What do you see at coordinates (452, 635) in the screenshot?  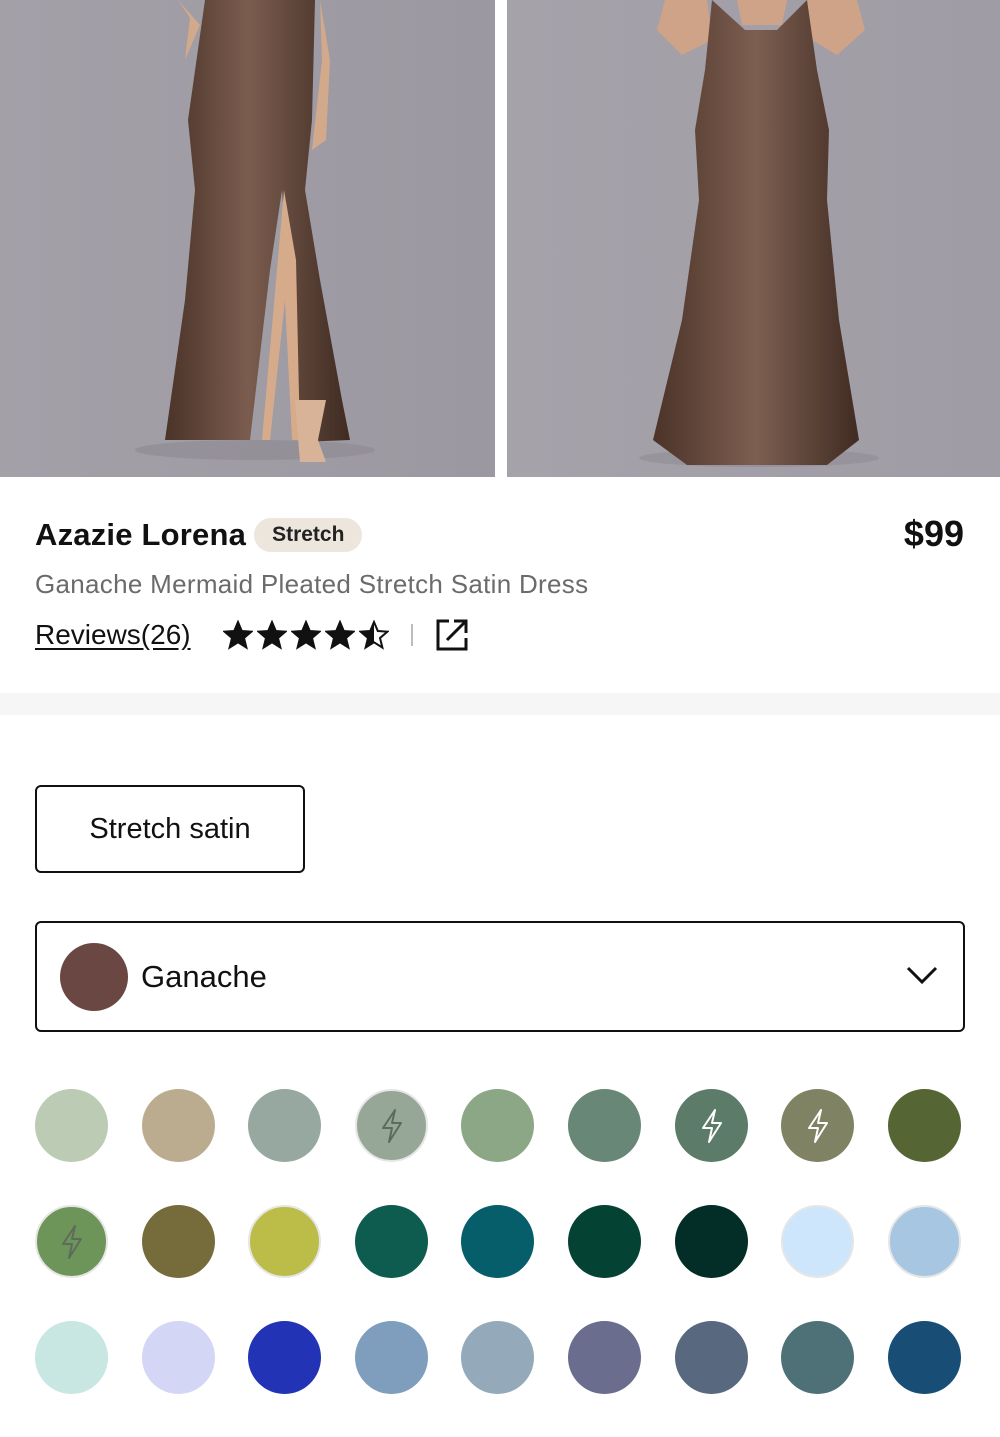 I see `external-link-icon` at bounding box center [452, 635].